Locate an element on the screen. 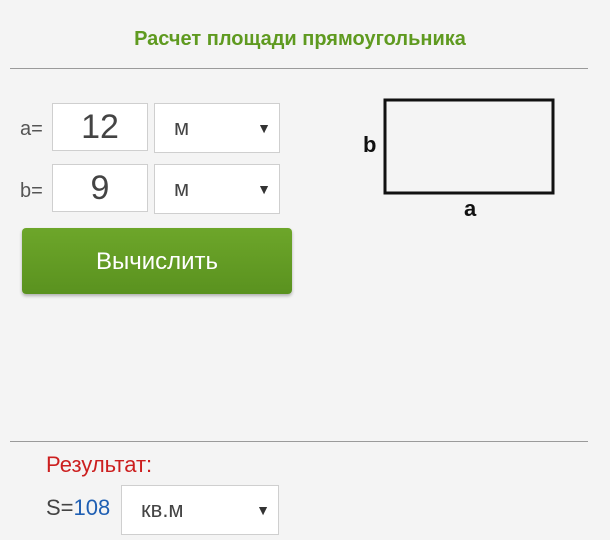 This screenshot has width=610, height=540. side-b-input is located at coordinates (100, 188).